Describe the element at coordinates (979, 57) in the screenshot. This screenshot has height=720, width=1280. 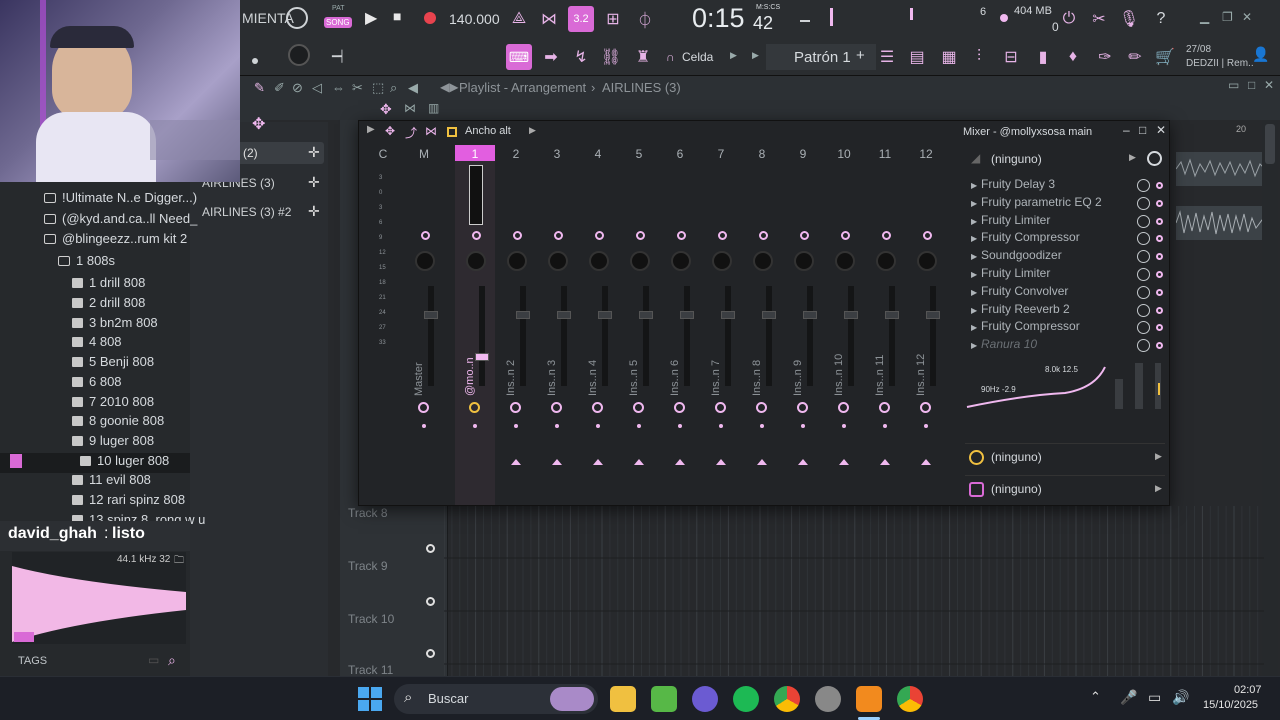
I see `mixer-icon: ⫶` at that location.